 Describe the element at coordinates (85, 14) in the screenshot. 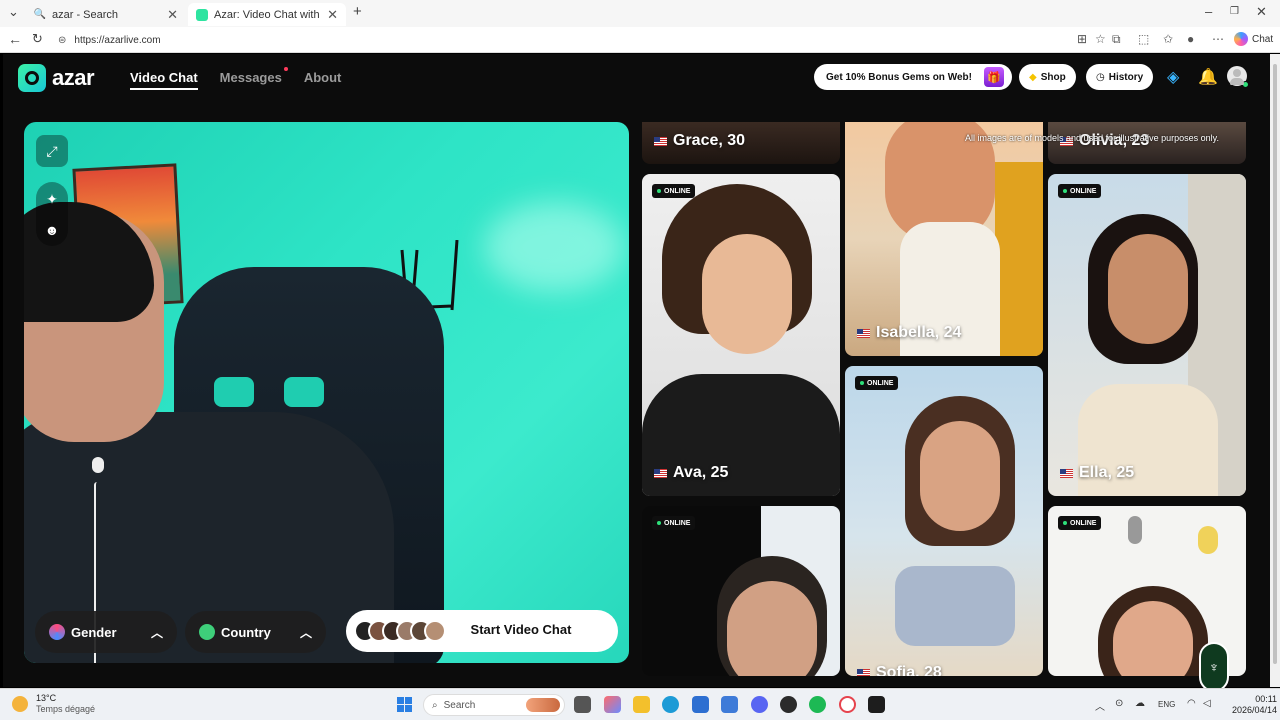

I see `tab-title: azar - Search` at that location.